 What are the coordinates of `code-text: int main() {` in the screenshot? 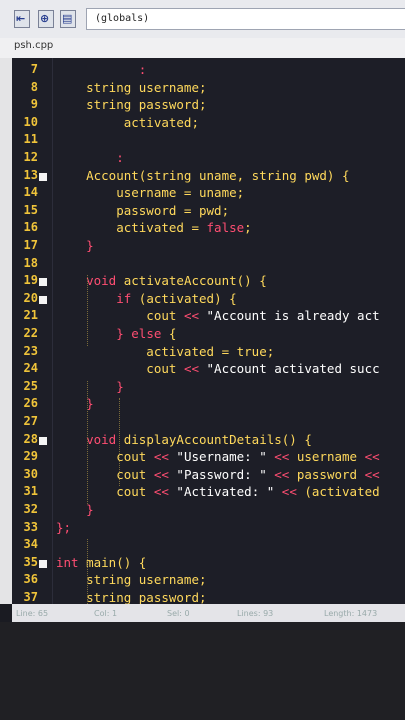 It's located at (101, 562).